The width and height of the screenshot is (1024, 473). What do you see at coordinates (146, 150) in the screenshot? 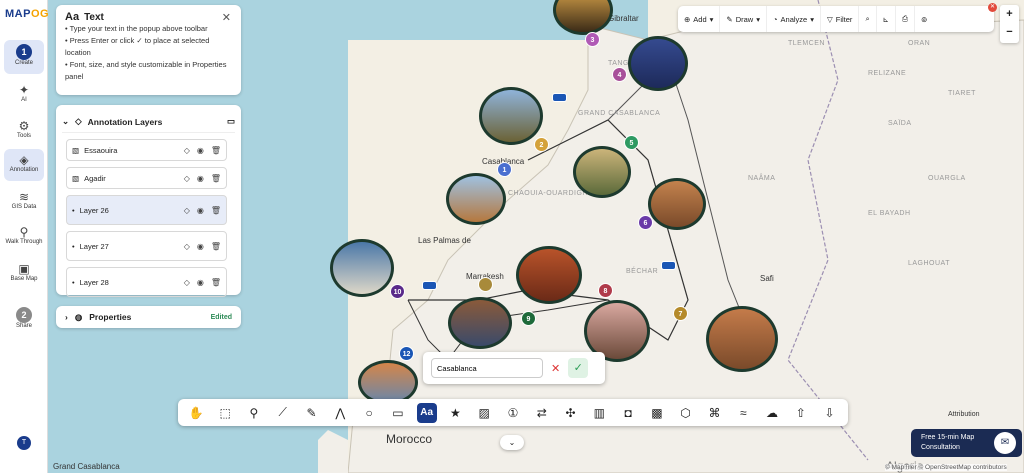
I see `layer-row: ▧ Essaouira ◇ ◉ 🗑` at bounding box center [146, 150].